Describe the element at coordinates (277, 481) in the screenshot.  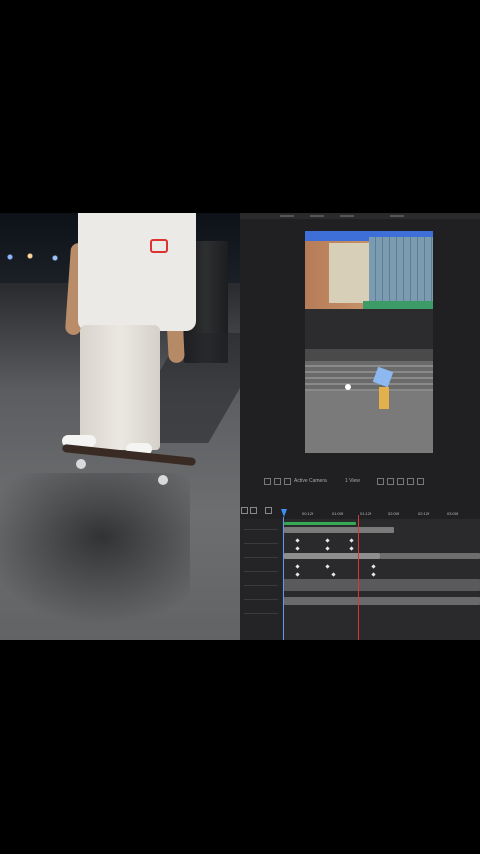
I see `grid-icon` at that location.